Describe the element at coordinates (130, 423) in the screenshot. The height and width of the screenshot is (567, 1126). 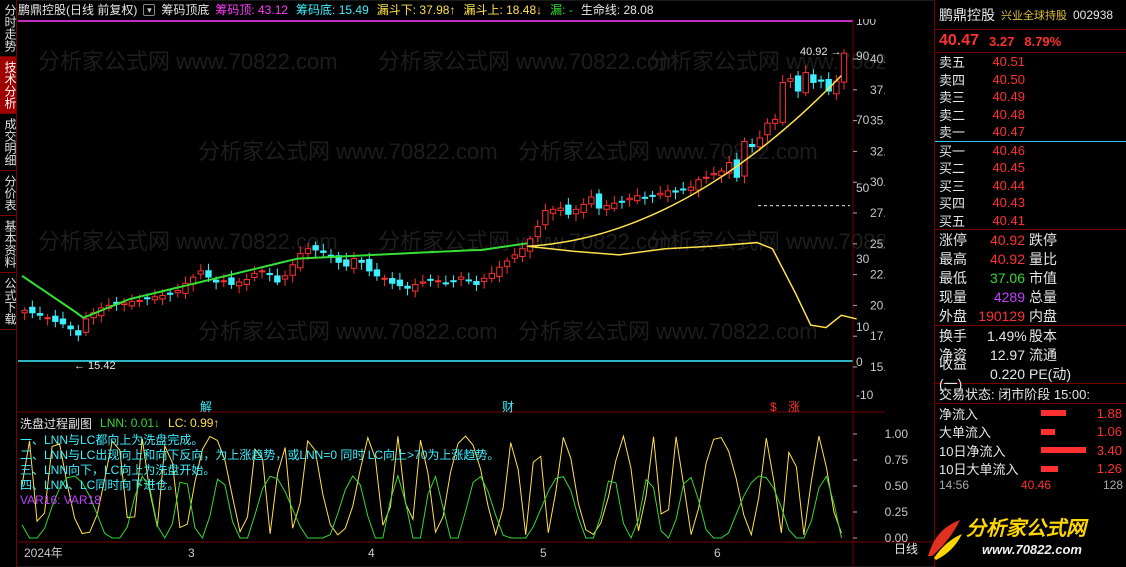
I see `lnn-value: LNN: 0.01↓` at that location.